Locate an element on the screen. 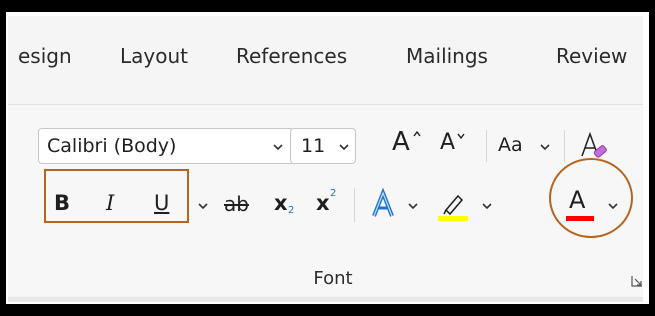 This screenshot has width=655, height=316. grow-caret-icon is located at coordinates (417, 133).